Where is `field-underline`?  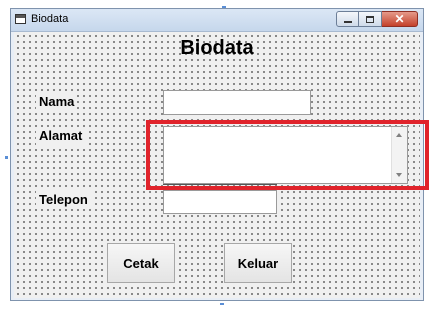
field-underline is located at coordinates (220, 184).